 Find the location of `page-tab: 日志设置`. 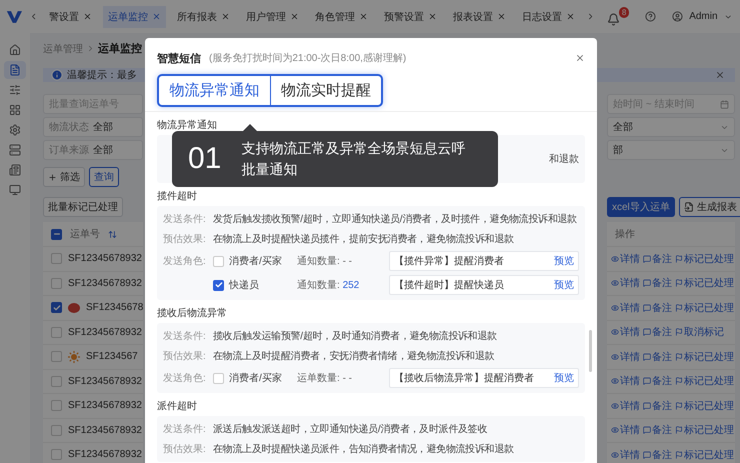

page-tab: 日志设置 is located at coordinates (548, 17).